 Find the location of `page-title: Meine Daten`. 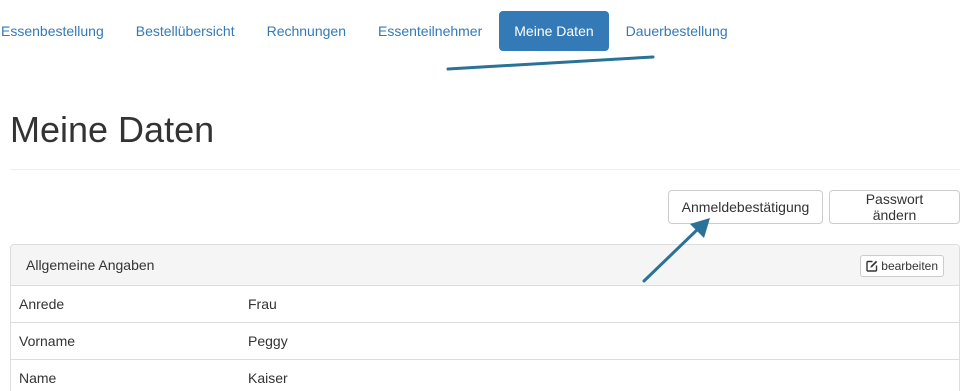

page-title: Meine Daten is located at coordinates (112, 129).